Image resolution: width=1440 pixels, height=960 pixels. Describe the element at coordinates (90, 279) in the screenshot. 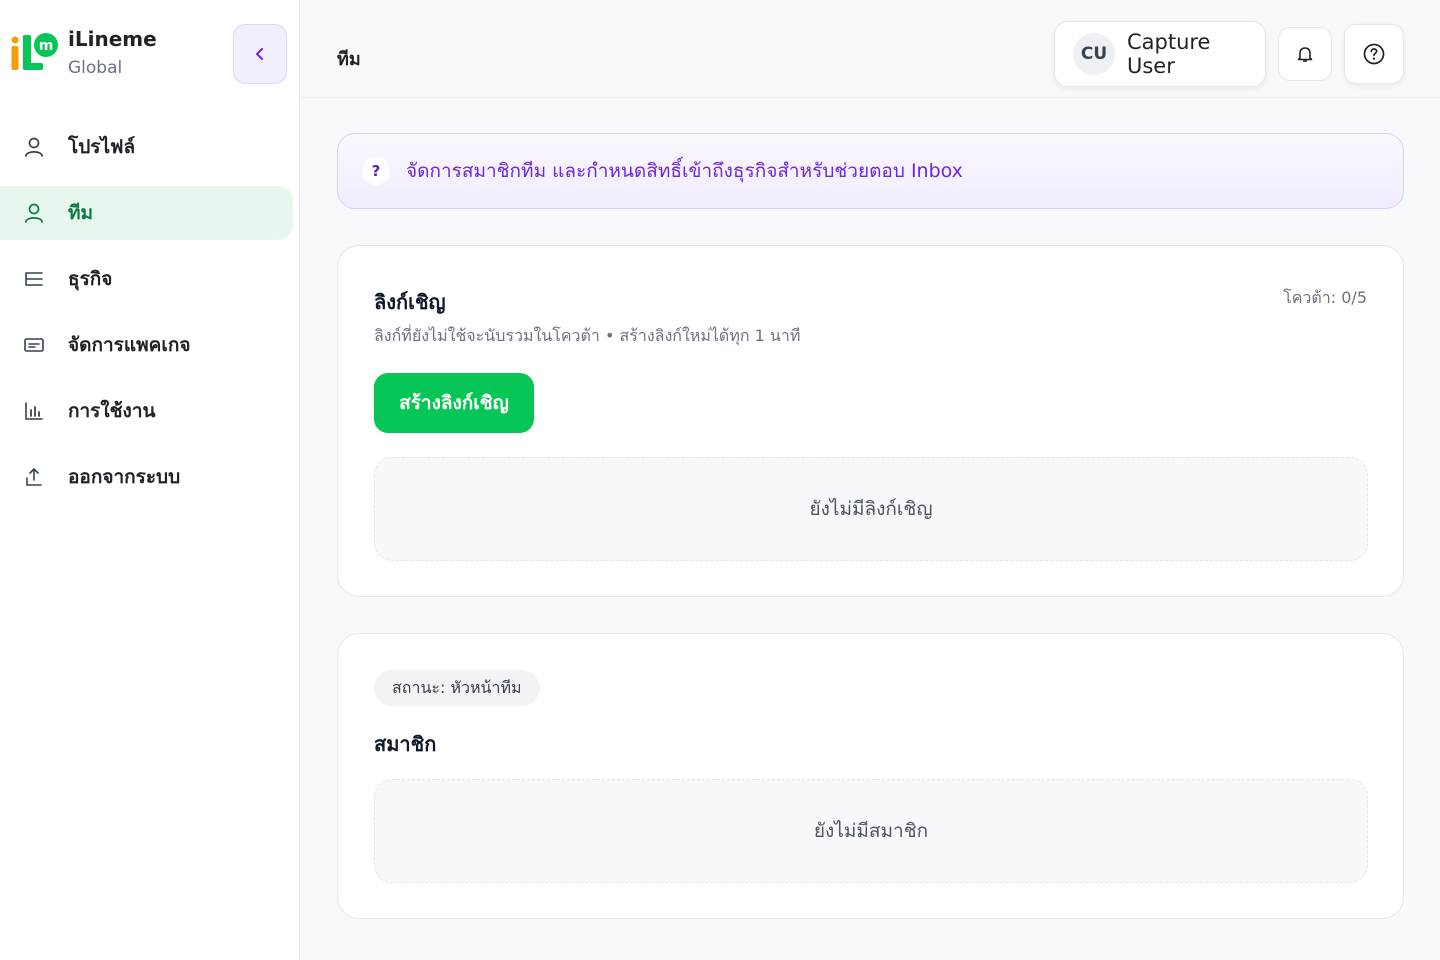

I see `sidebar-item-label: ธุรกิจ` at that location.